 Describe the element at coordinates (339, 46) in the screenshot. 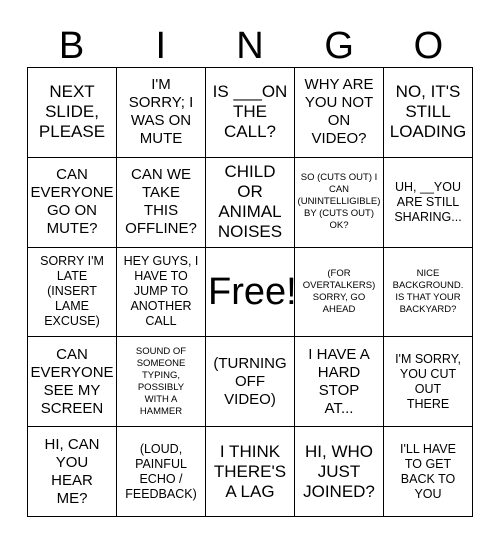

I see `header-letter-g: G` at that location.